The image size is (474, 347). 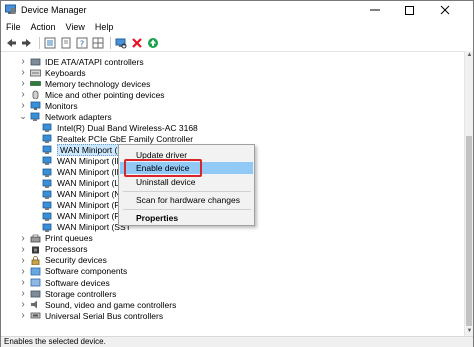 What do you see at coordinates (91, 160) in the screenshot?
I see `tree-row-label: WAN Miniport (IP)` at bounding box center [91, 160].